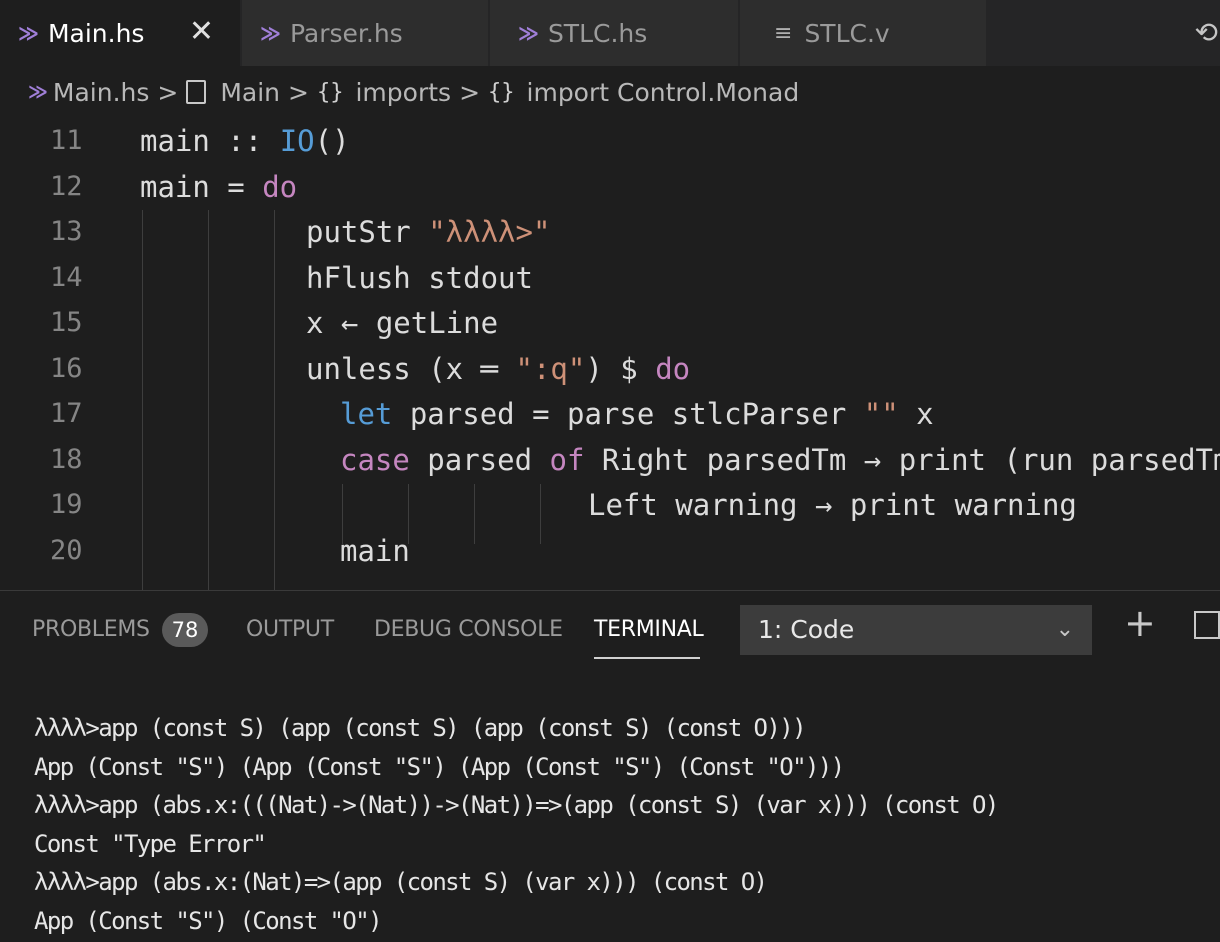  Describe the element at coordinates (916, 630) in the screenshot. I see `terminal-select: 1: Code ⌄` at that location.